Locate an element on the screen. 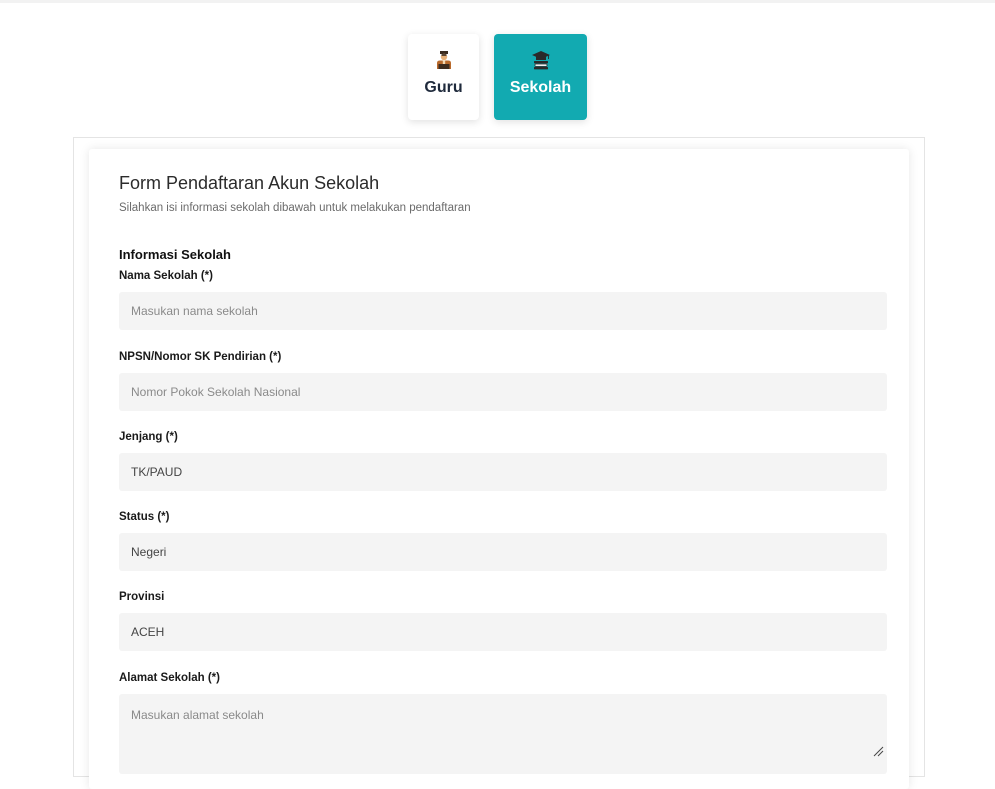 The width and height of the screenshot is (995, 789). nama-sekolah-input is located at coordinates (503, 311).